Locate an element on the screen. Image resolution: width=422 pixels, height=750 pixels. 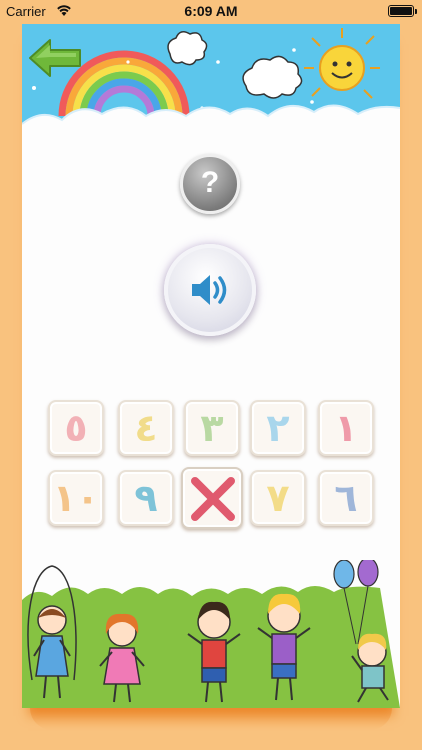
tile-digit: ٥ is located at coordinates (76, 428).